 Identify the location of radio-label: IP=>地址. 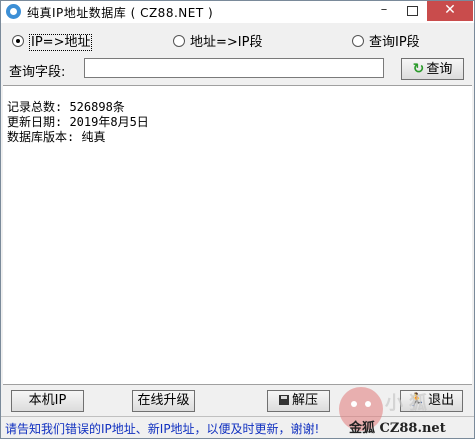
(61, 42).